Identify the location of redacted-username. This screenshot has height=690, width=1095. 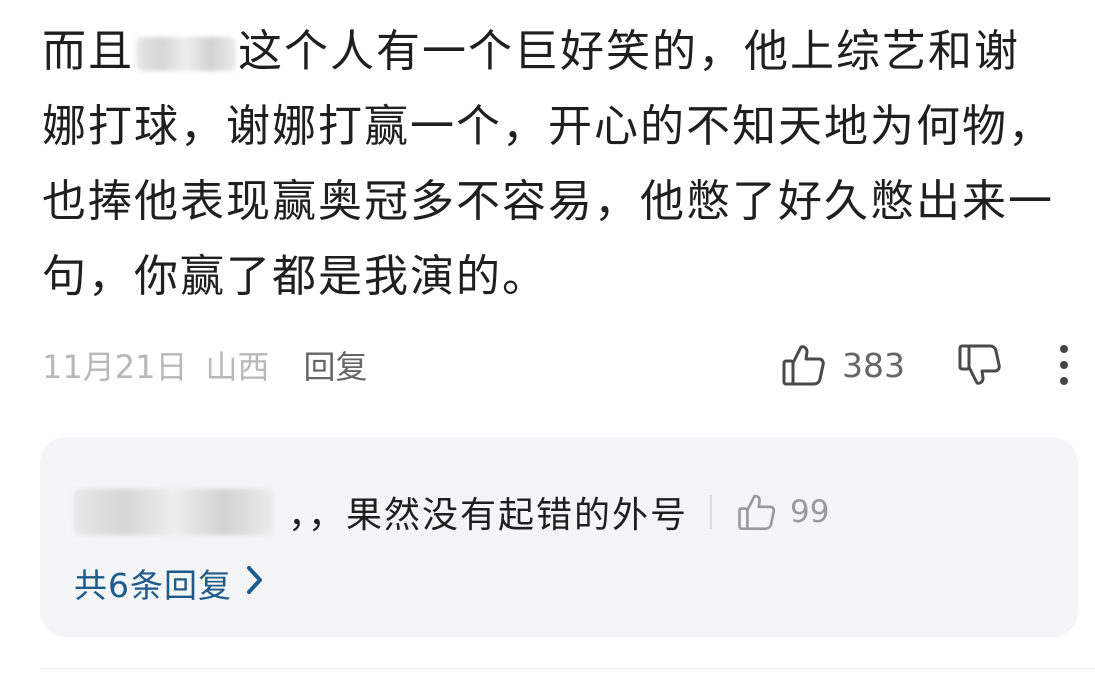
(186, 54).